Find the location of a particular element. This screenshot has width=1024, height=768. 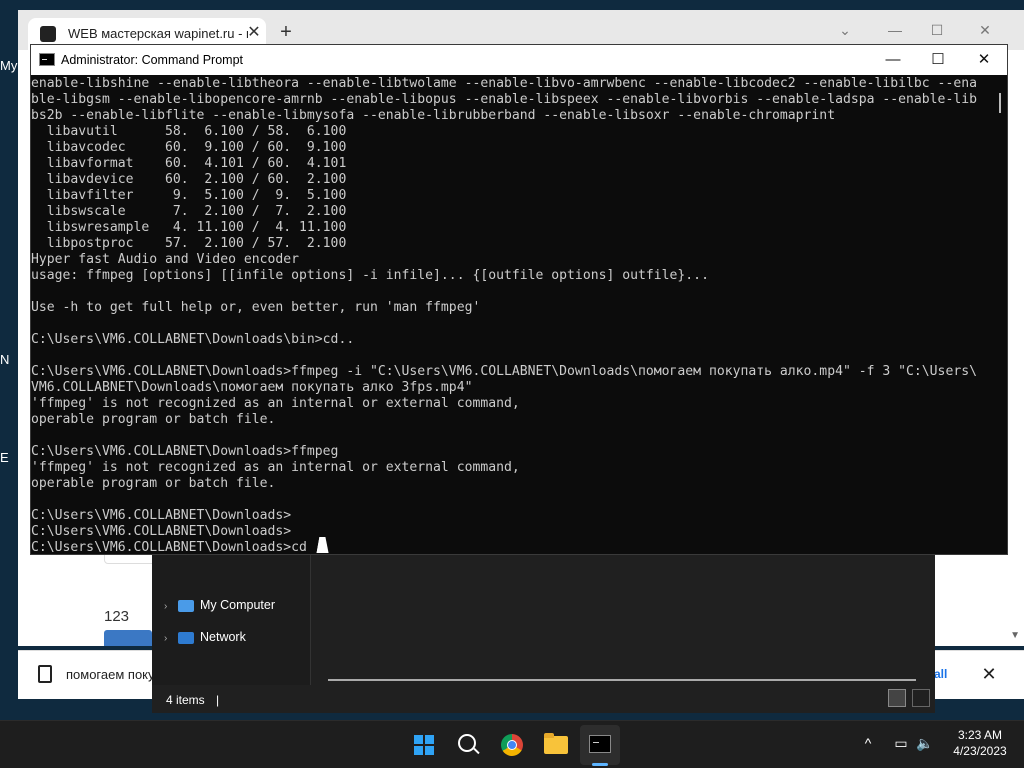

computer-icon is located at coordinates (186, 605).